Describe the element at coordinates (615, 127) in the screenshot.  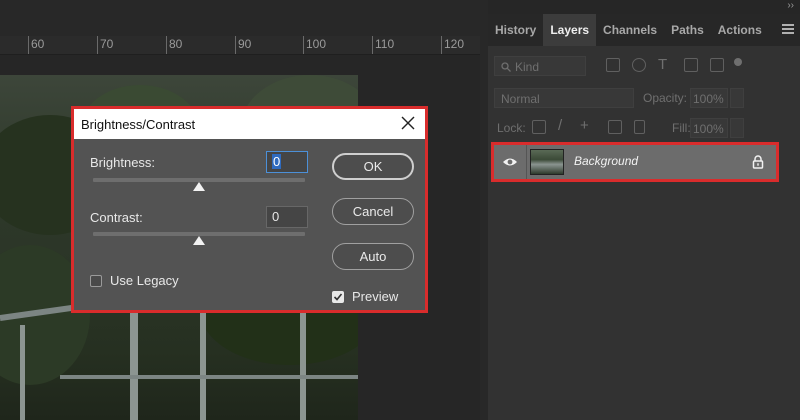
I see `lock-artboard-icon` at that location.